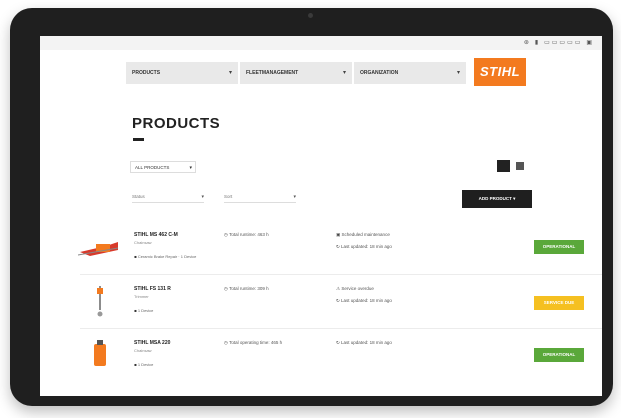  Describe the element at coordinates (338, 289) in the screenshot. I see `warning-icon: ⚠` at that location.